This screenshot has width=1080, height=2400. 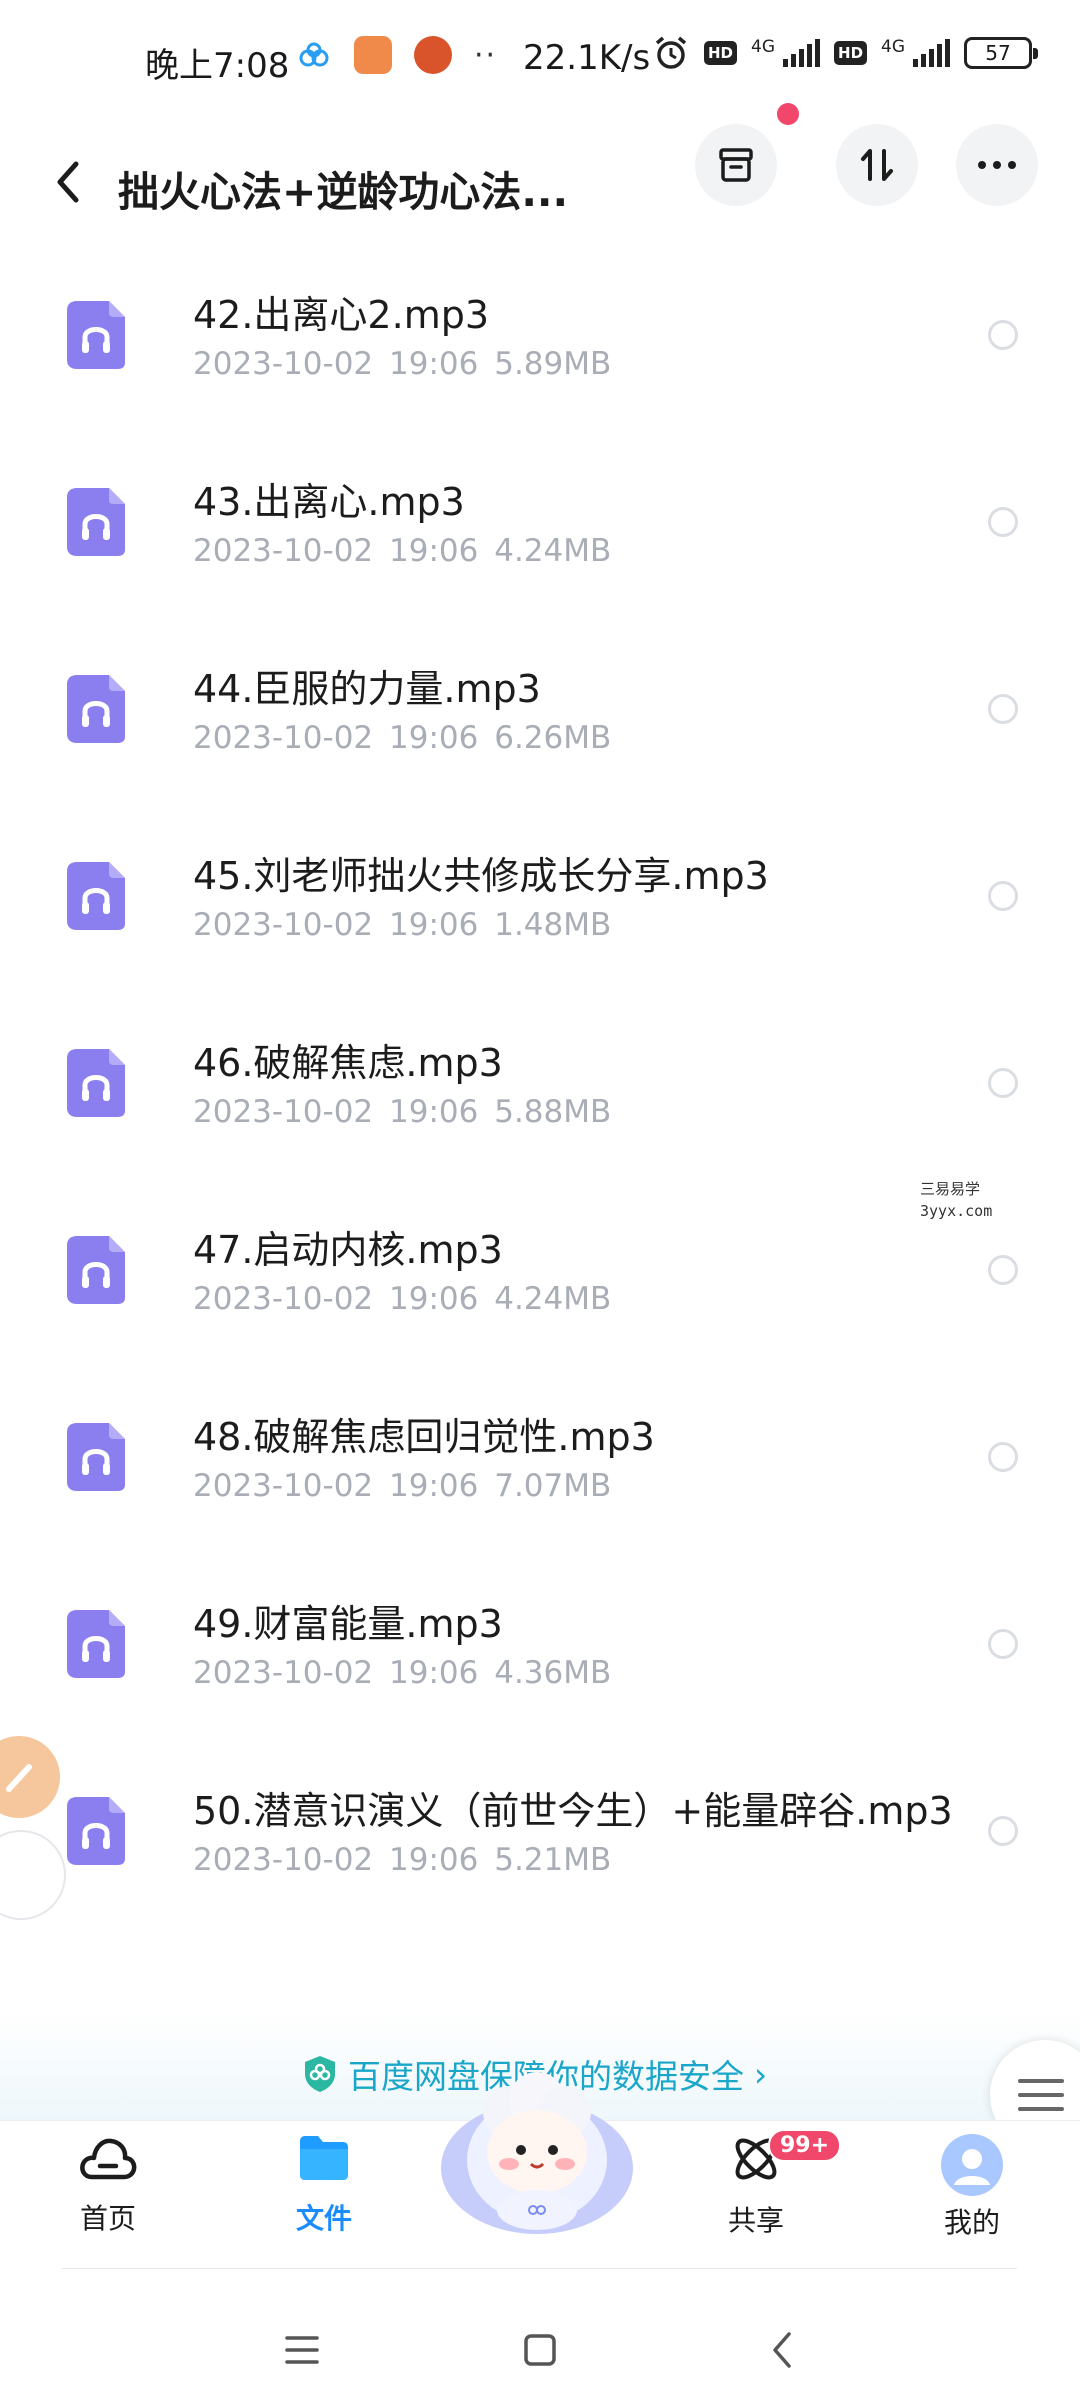 I want to click on status-notification-icons: ··, so click(x=396, y=55).